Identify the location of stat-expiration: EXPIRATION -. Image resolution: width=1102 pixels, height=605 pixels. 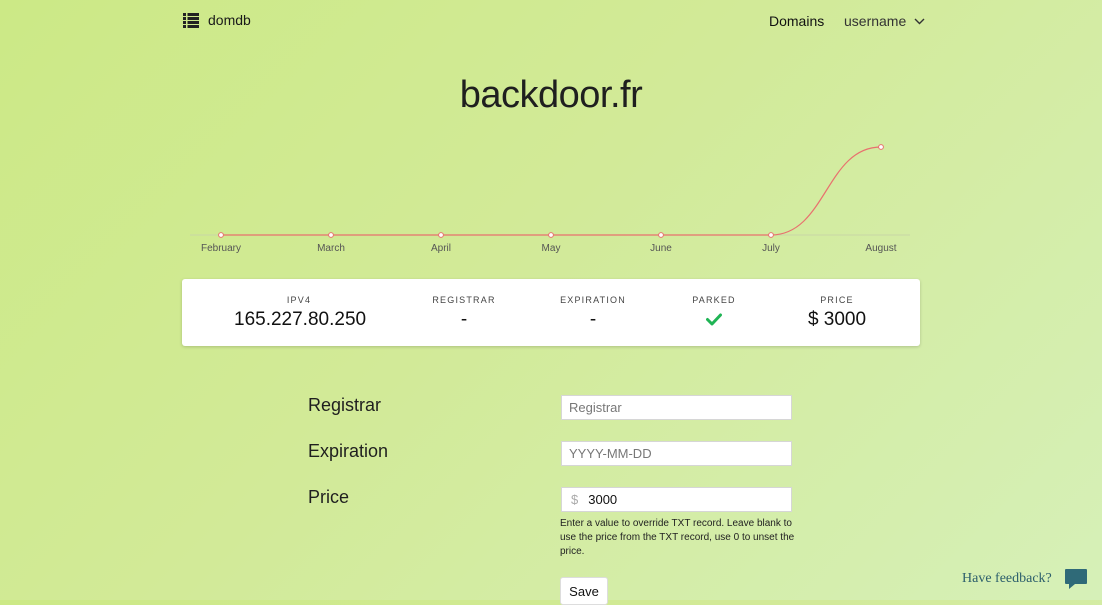
(593, 313).